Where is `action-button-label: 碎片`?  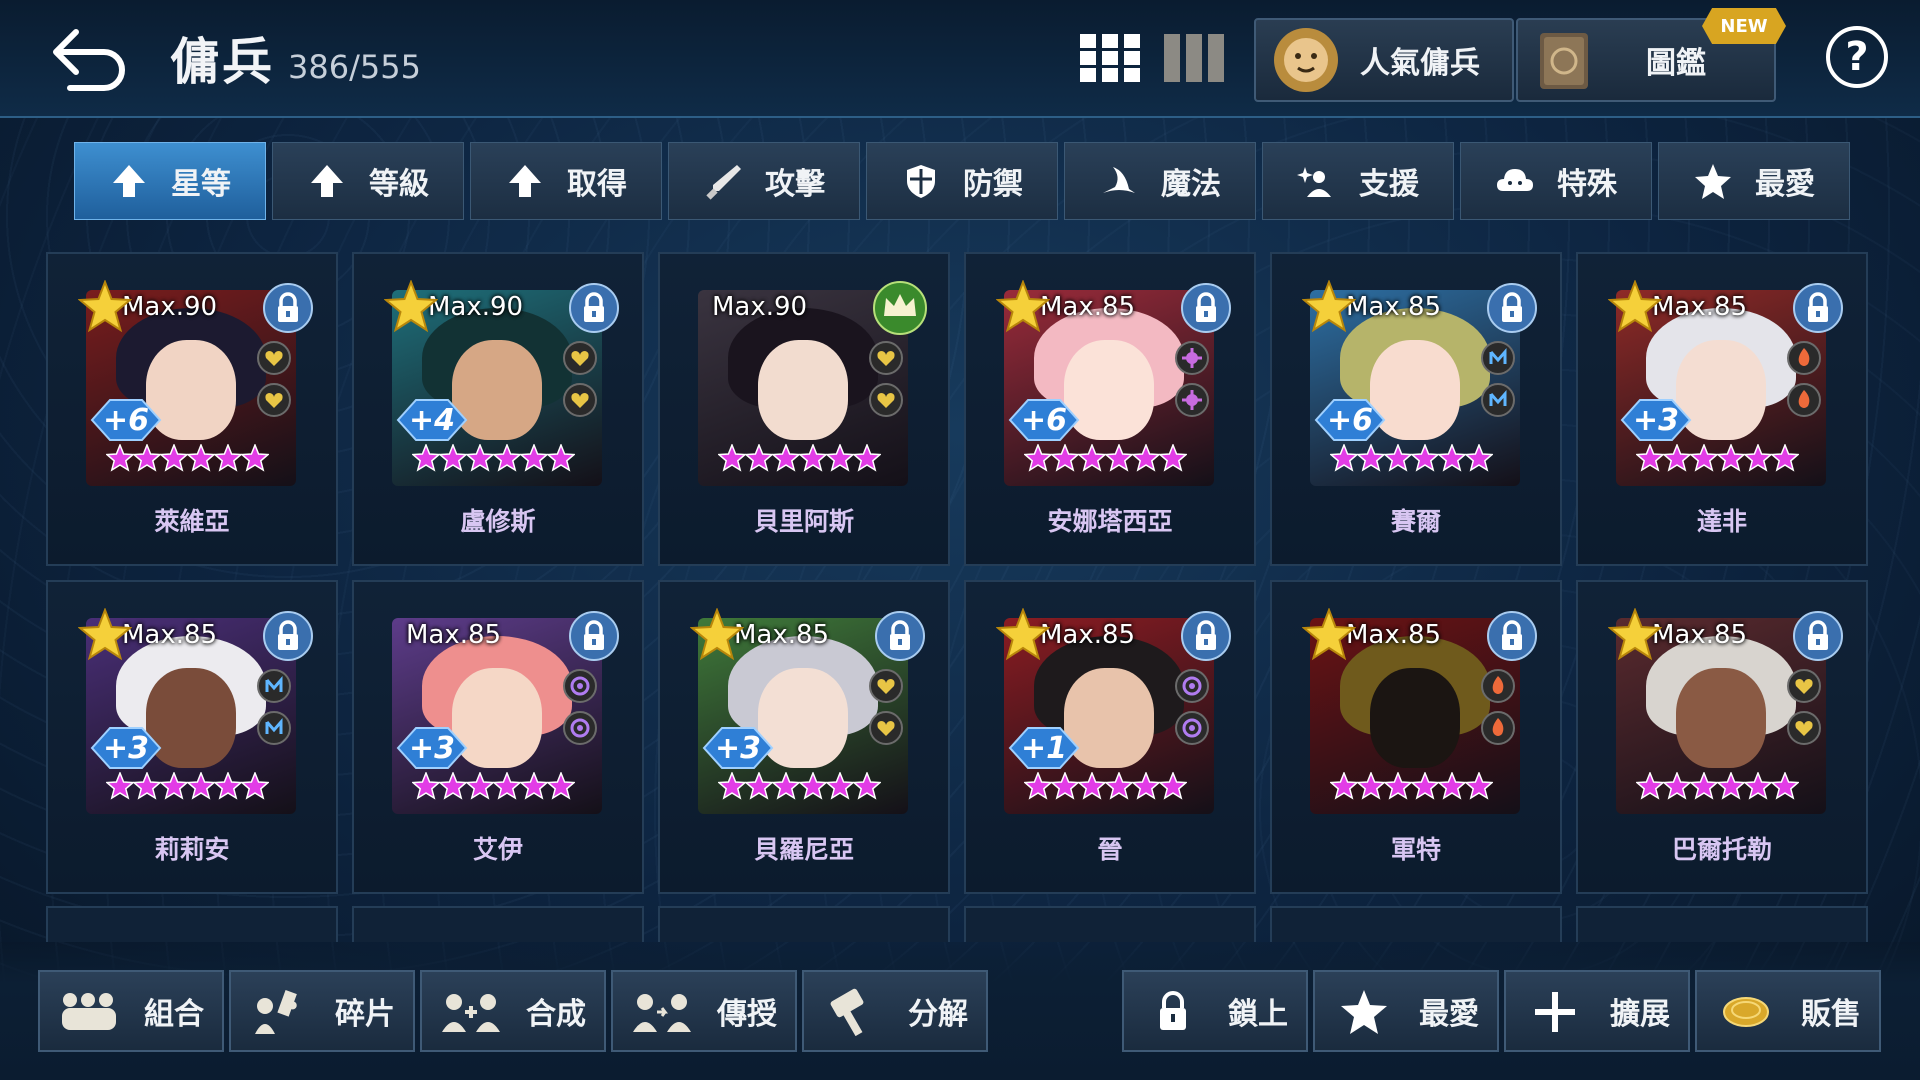
action-button-label: 碎片 is located at coordinates (365, 1014).